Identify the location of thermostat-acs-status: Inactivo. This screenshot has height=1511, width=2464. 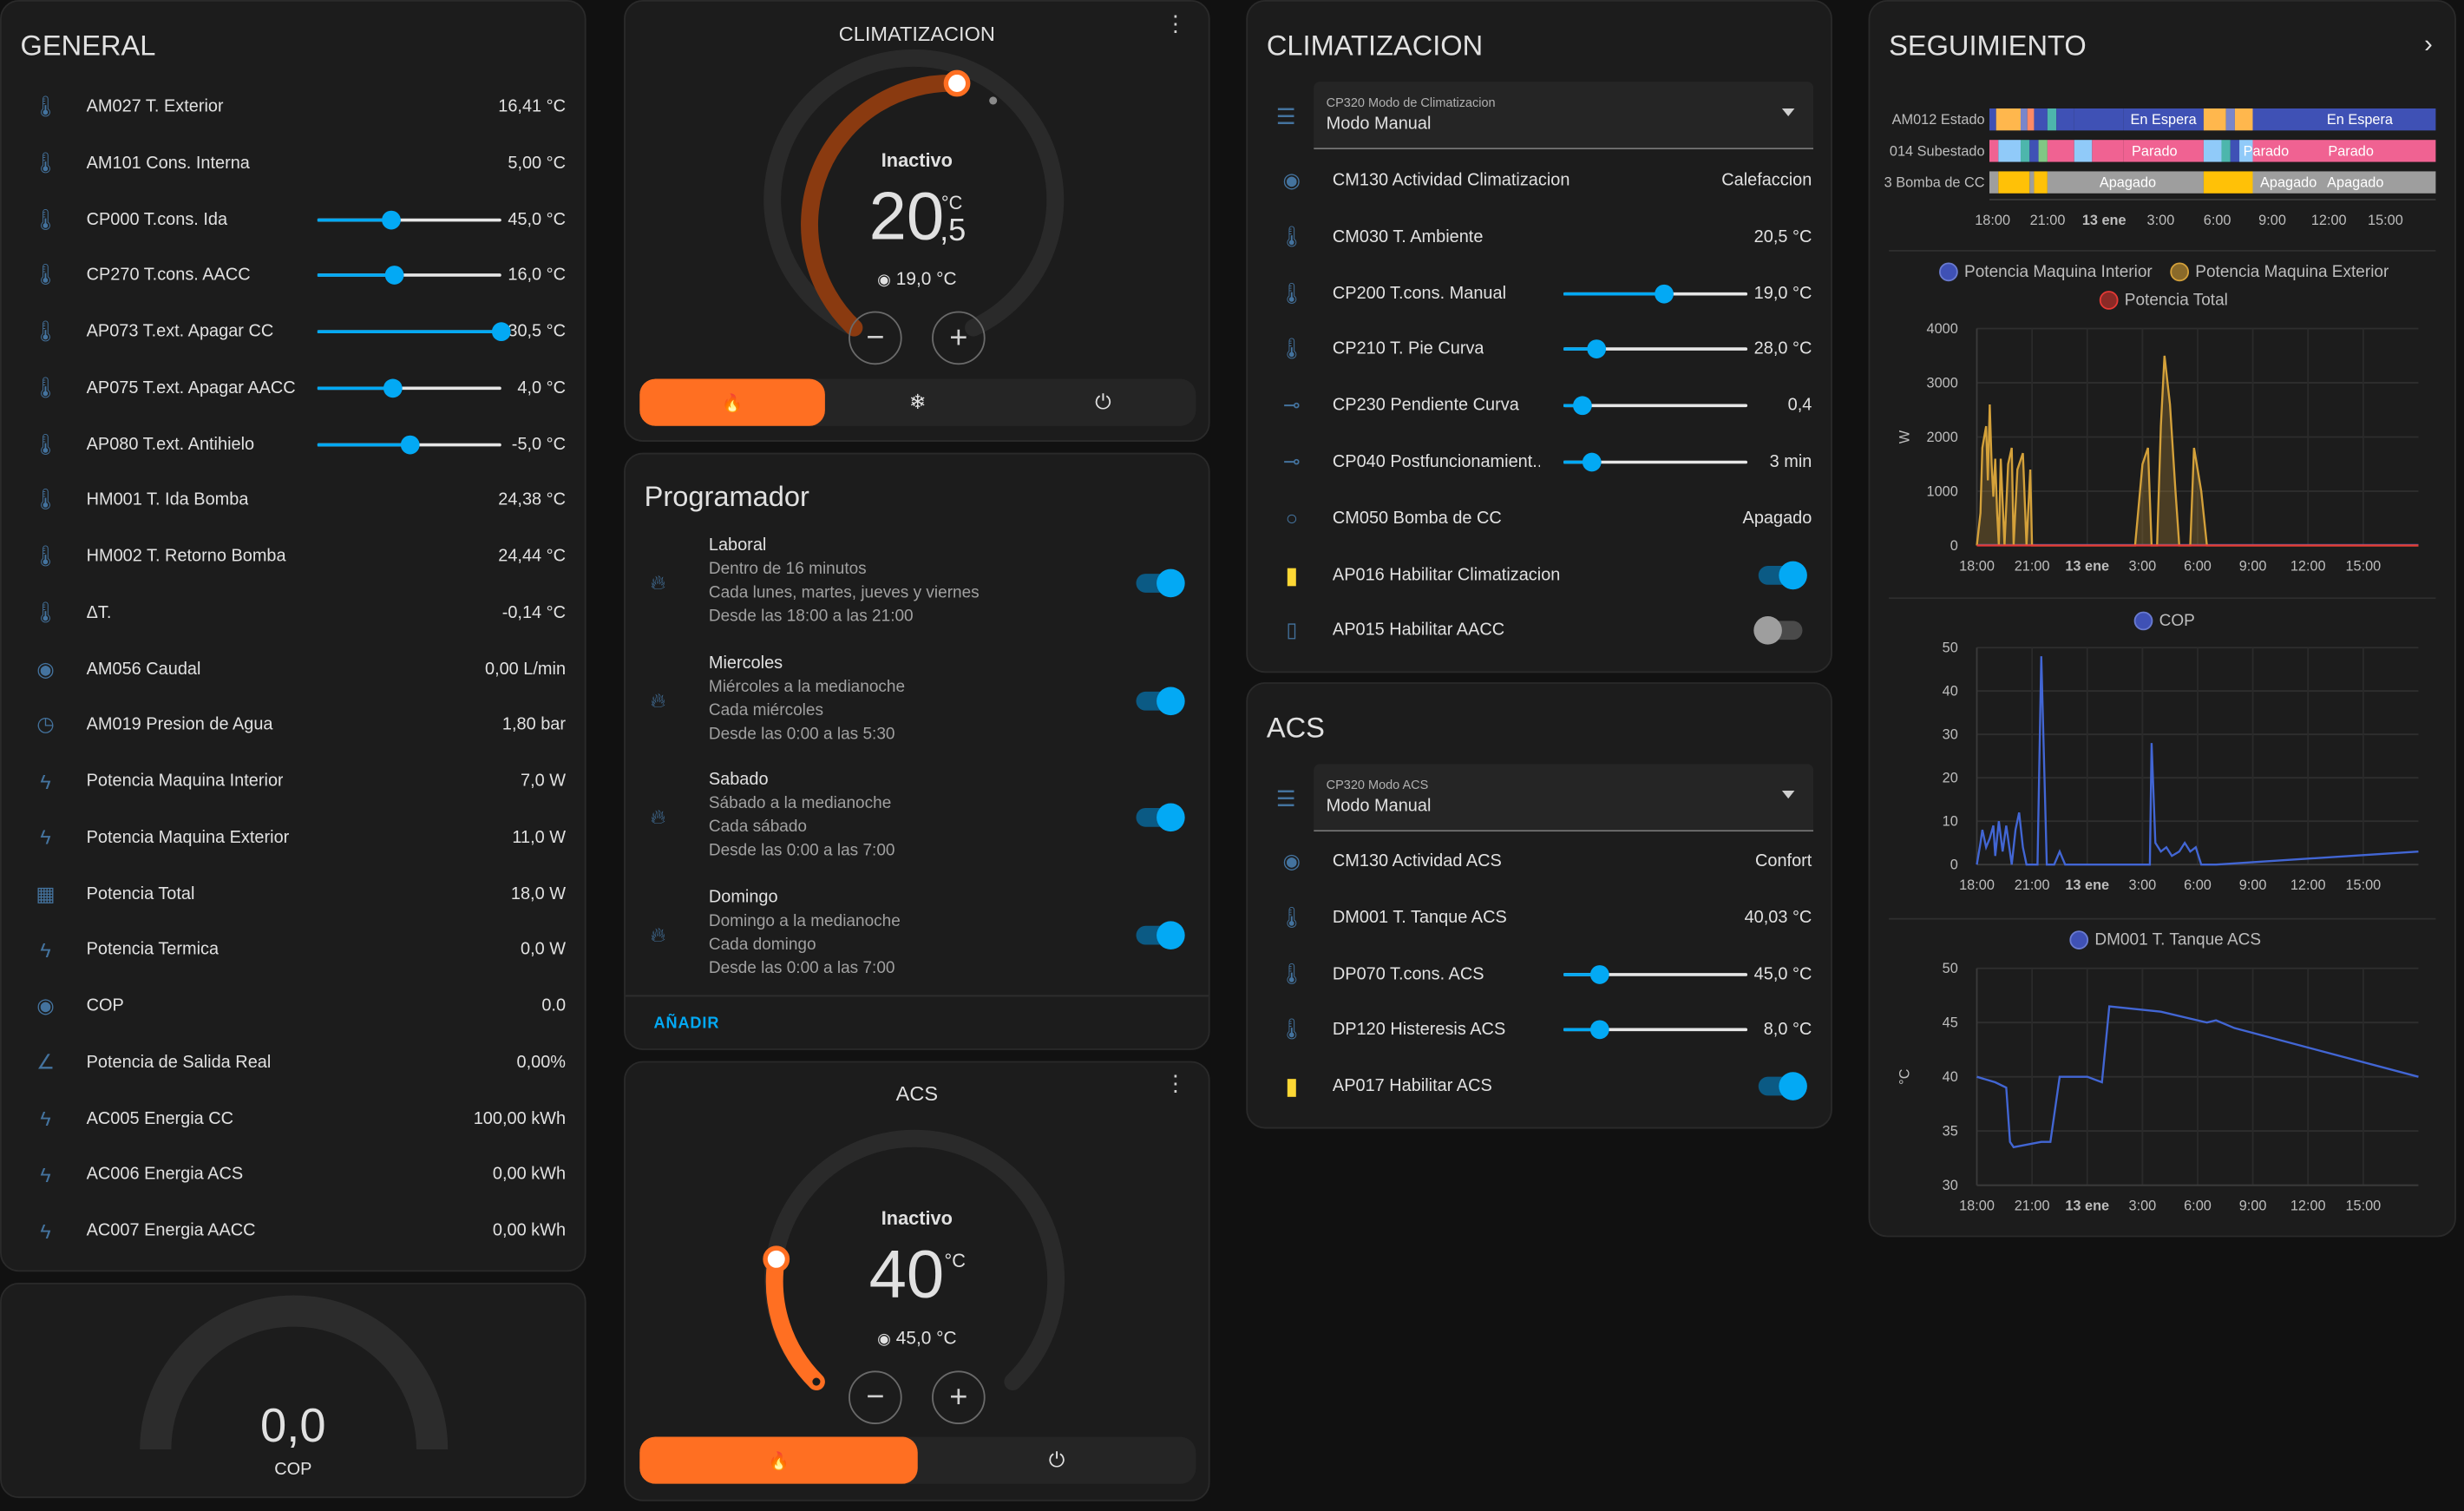
(917, 1218).